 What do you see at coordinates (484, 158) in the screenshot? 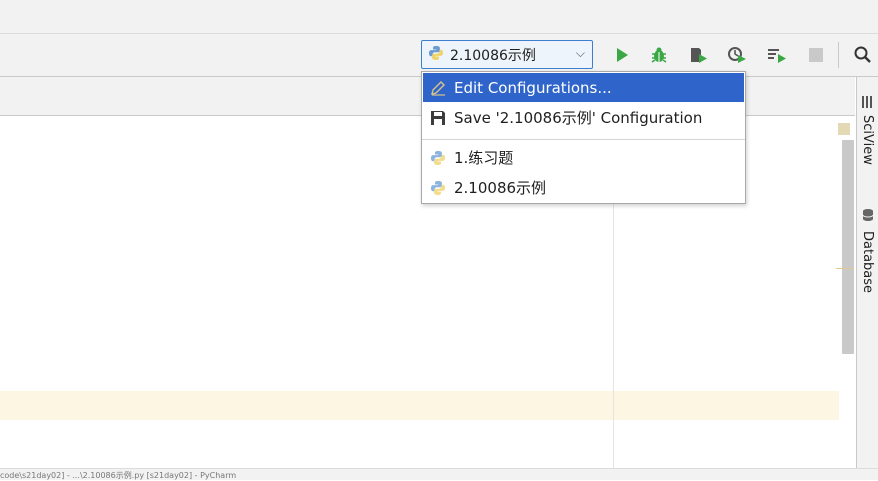
I see `menu-item-label: 1.练习题` at bounding box center [484, 158].